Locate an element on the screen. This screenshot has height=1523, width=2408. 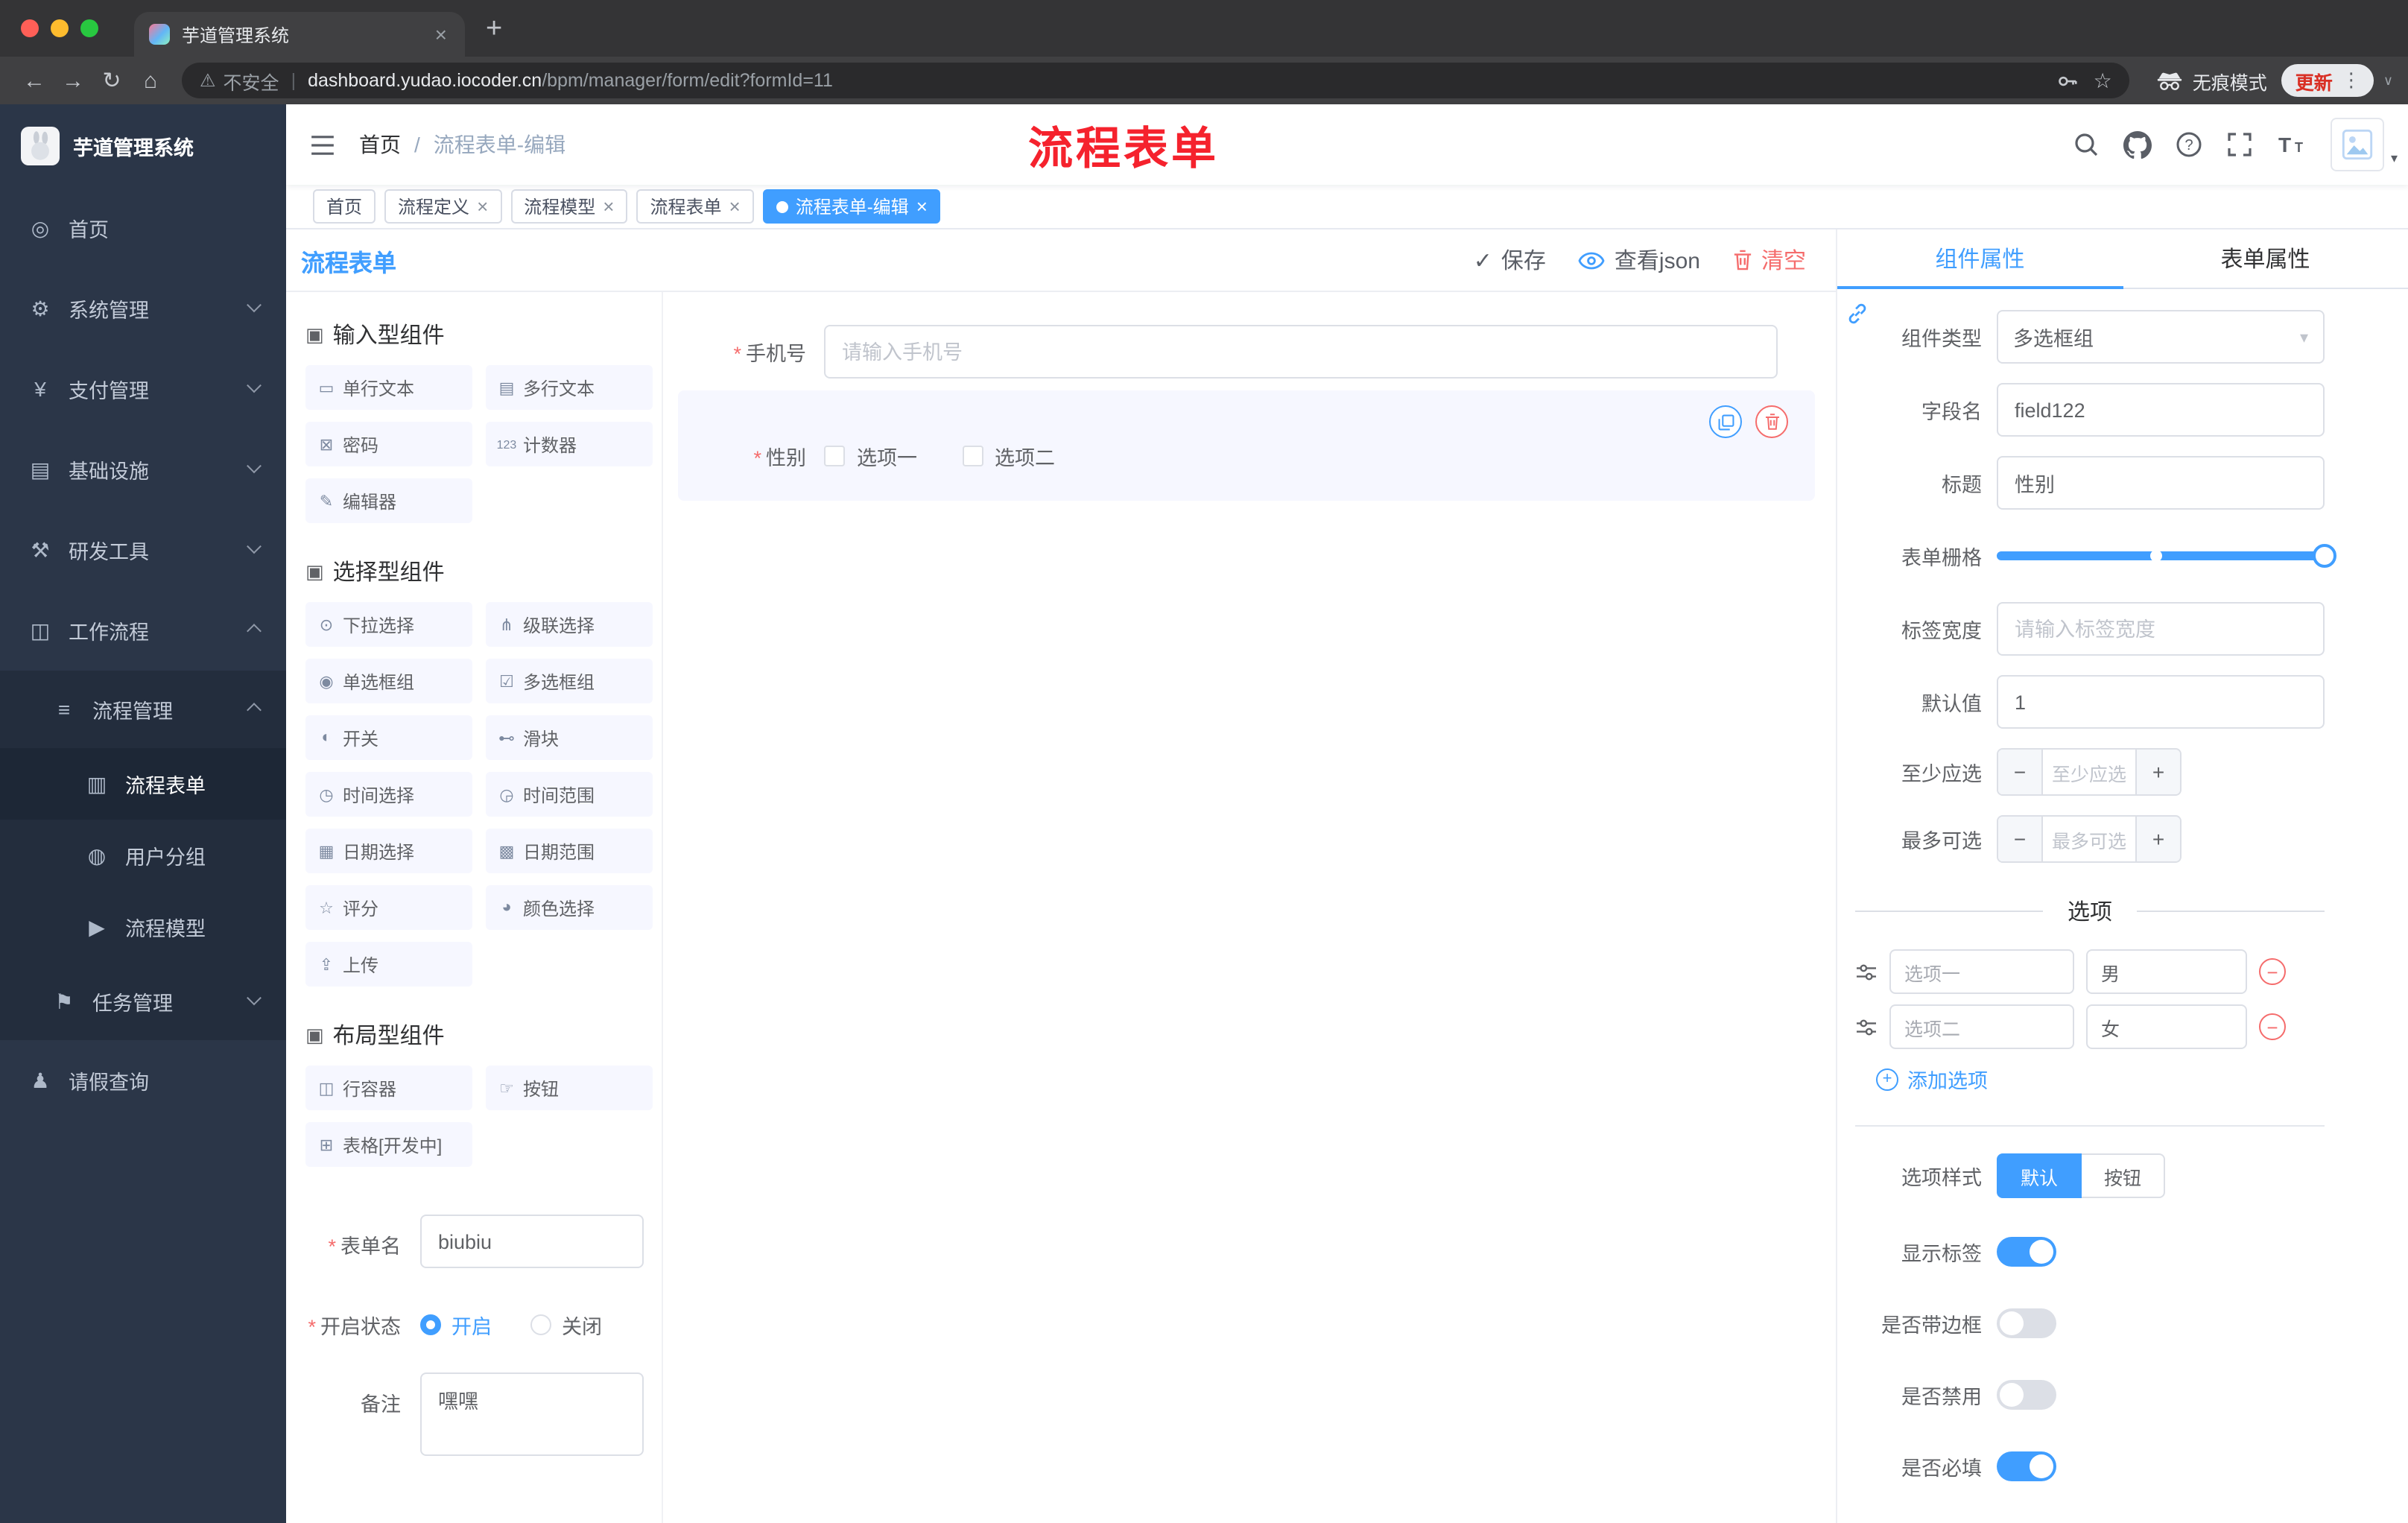
sidebar-item-payment: ¥ 支付管理 is located at coordinates (143, 389).